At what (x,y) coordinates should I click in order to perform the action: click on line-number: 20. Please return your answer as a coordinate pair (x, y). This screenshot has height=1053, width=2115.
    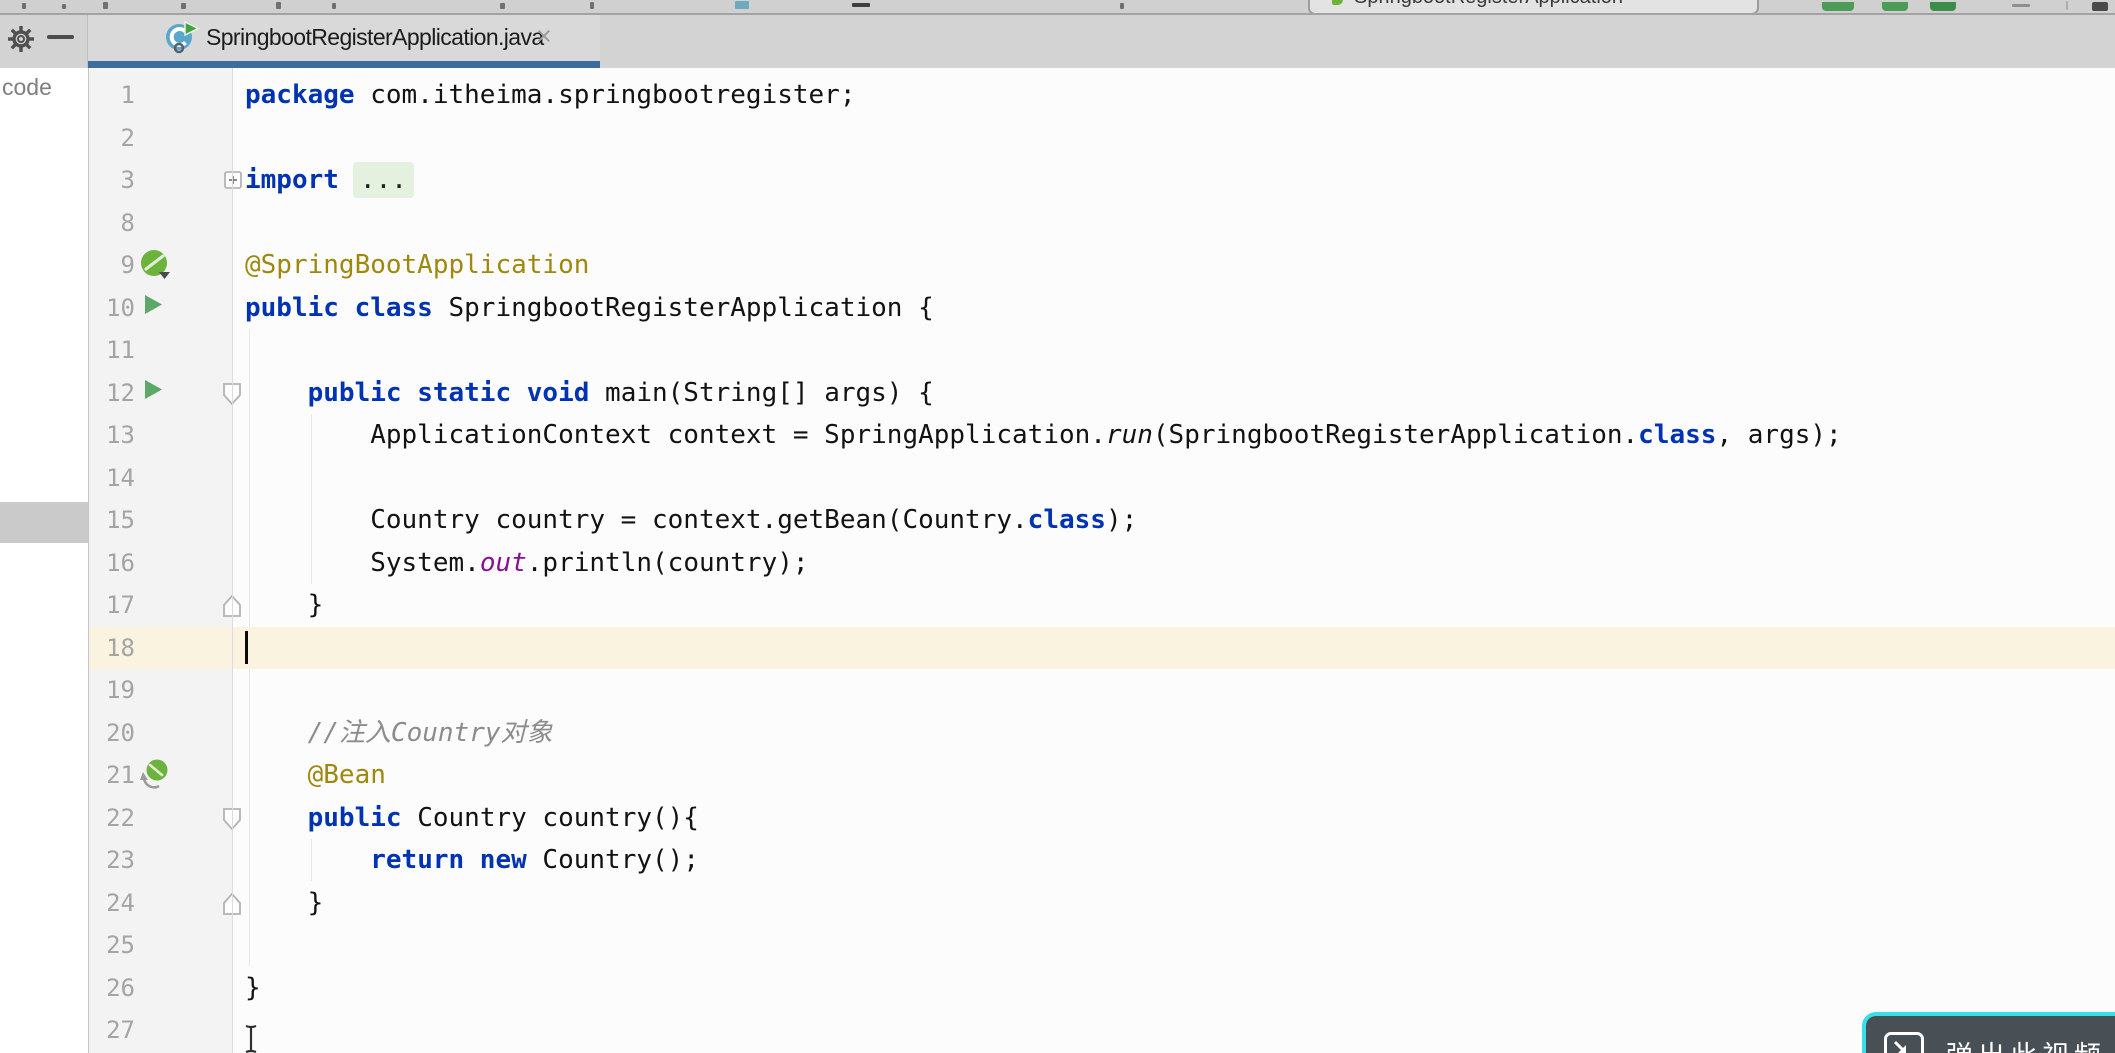
    Looking at the image, I should click on (112, 733).